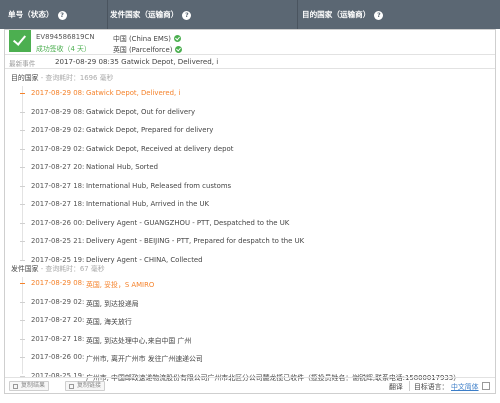 The height and width of the screenshot is (403, 500). Describe the element at coordinates (250, 168) in the screenshot. I see `timeline-event: 2017-08-27 20:00National Hub, Sorted` at that location.